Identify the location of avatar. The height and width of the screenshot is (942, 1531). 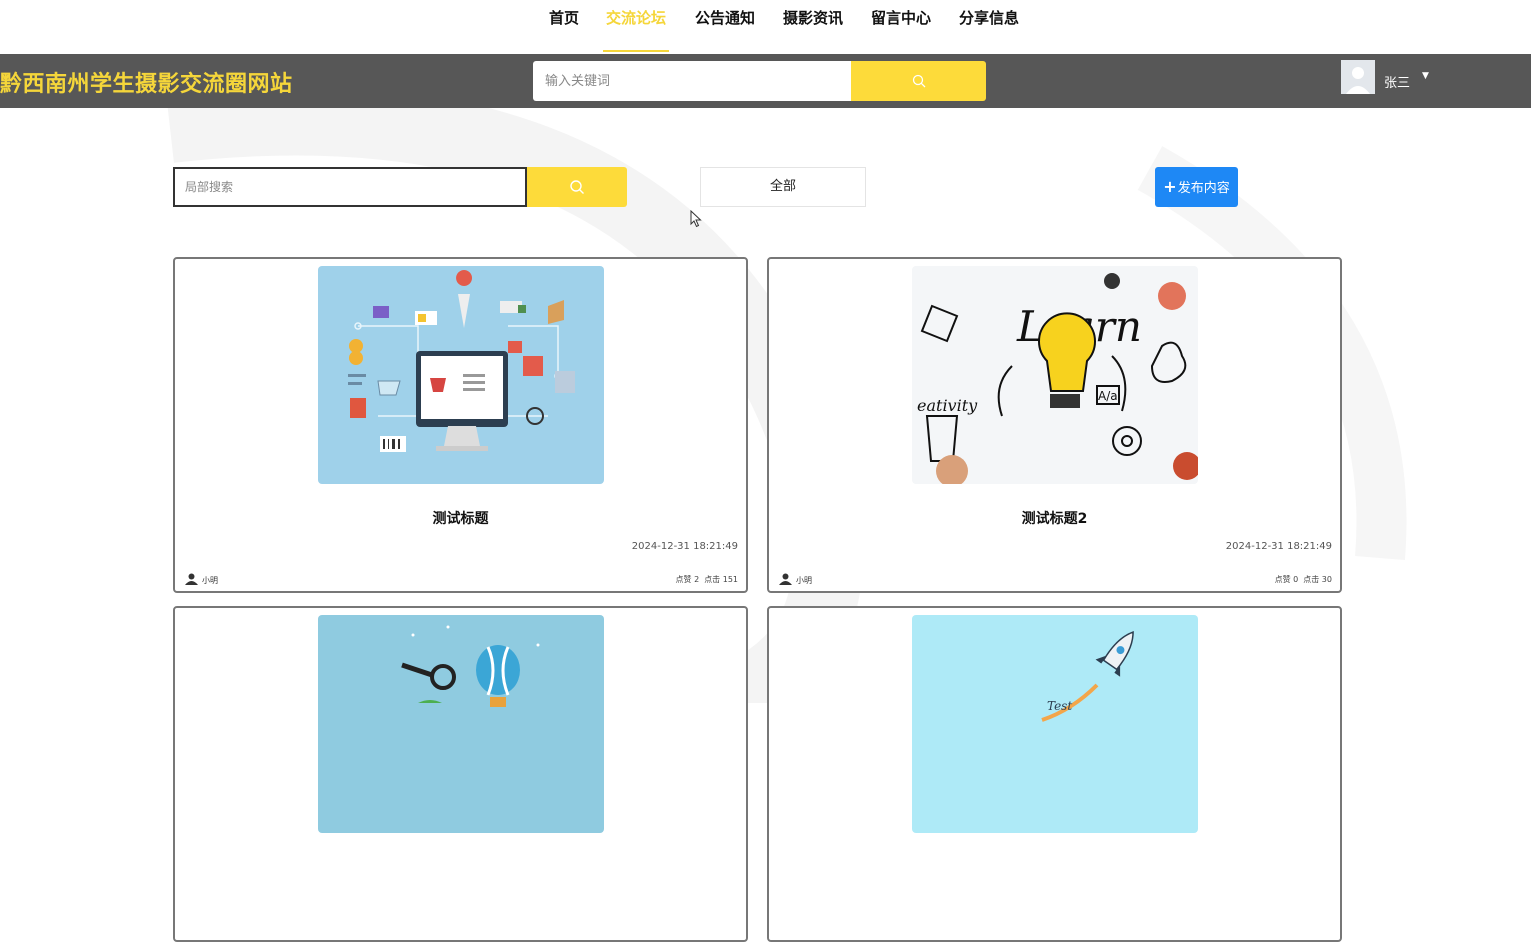
(1358, 77).